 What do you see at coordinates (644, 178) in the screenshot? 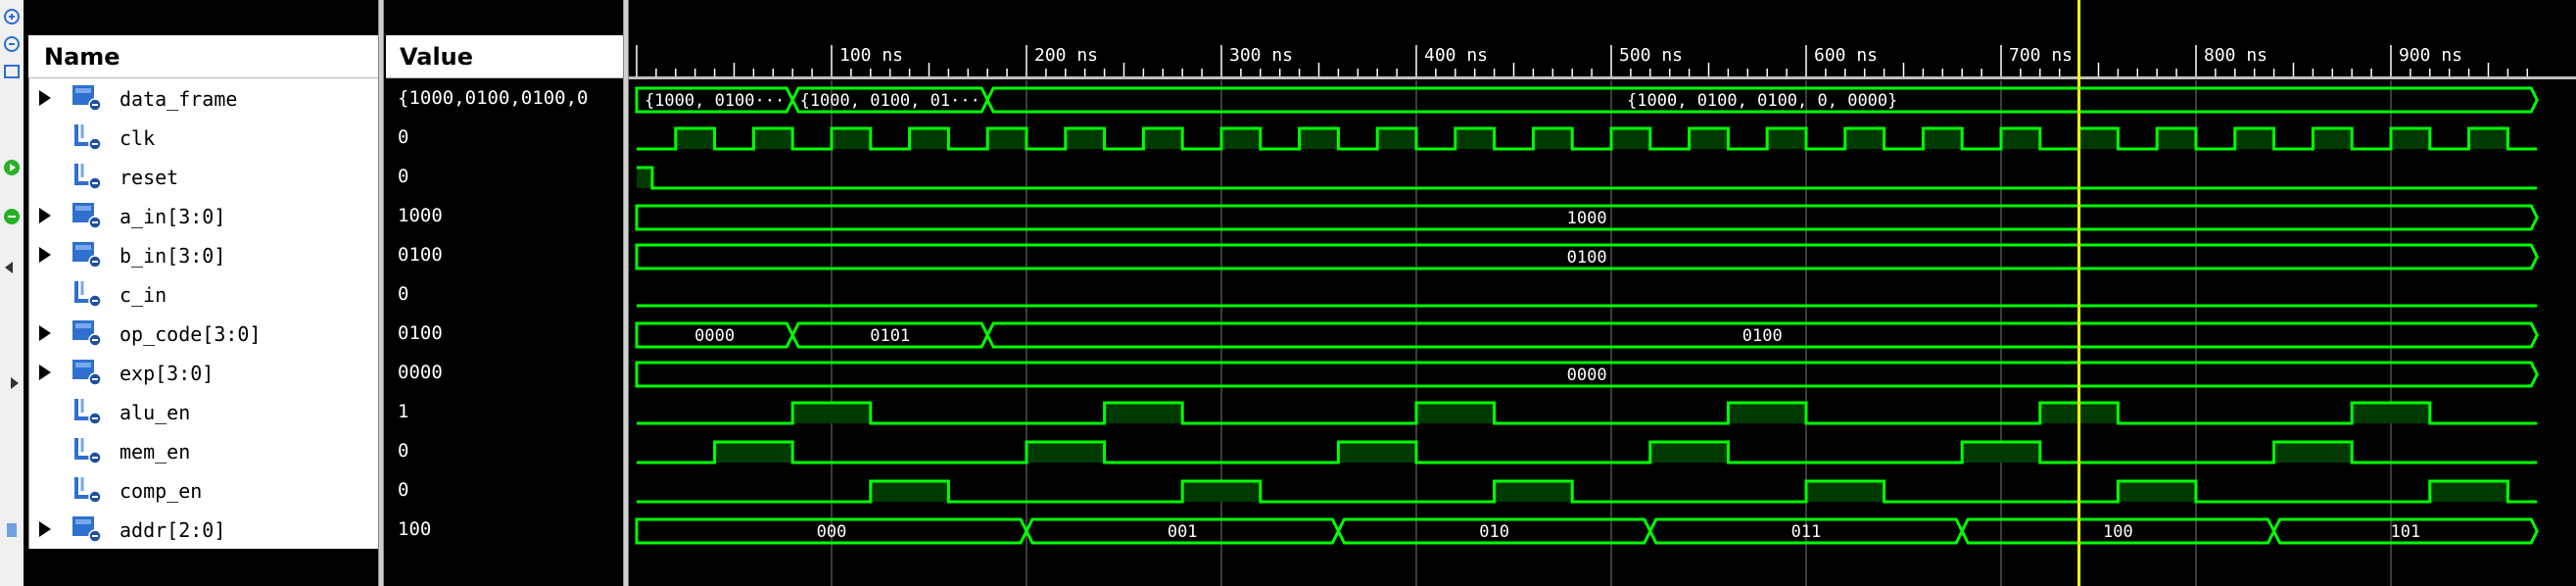
I see `reset-high-fill` at bounding box center [644, 178].